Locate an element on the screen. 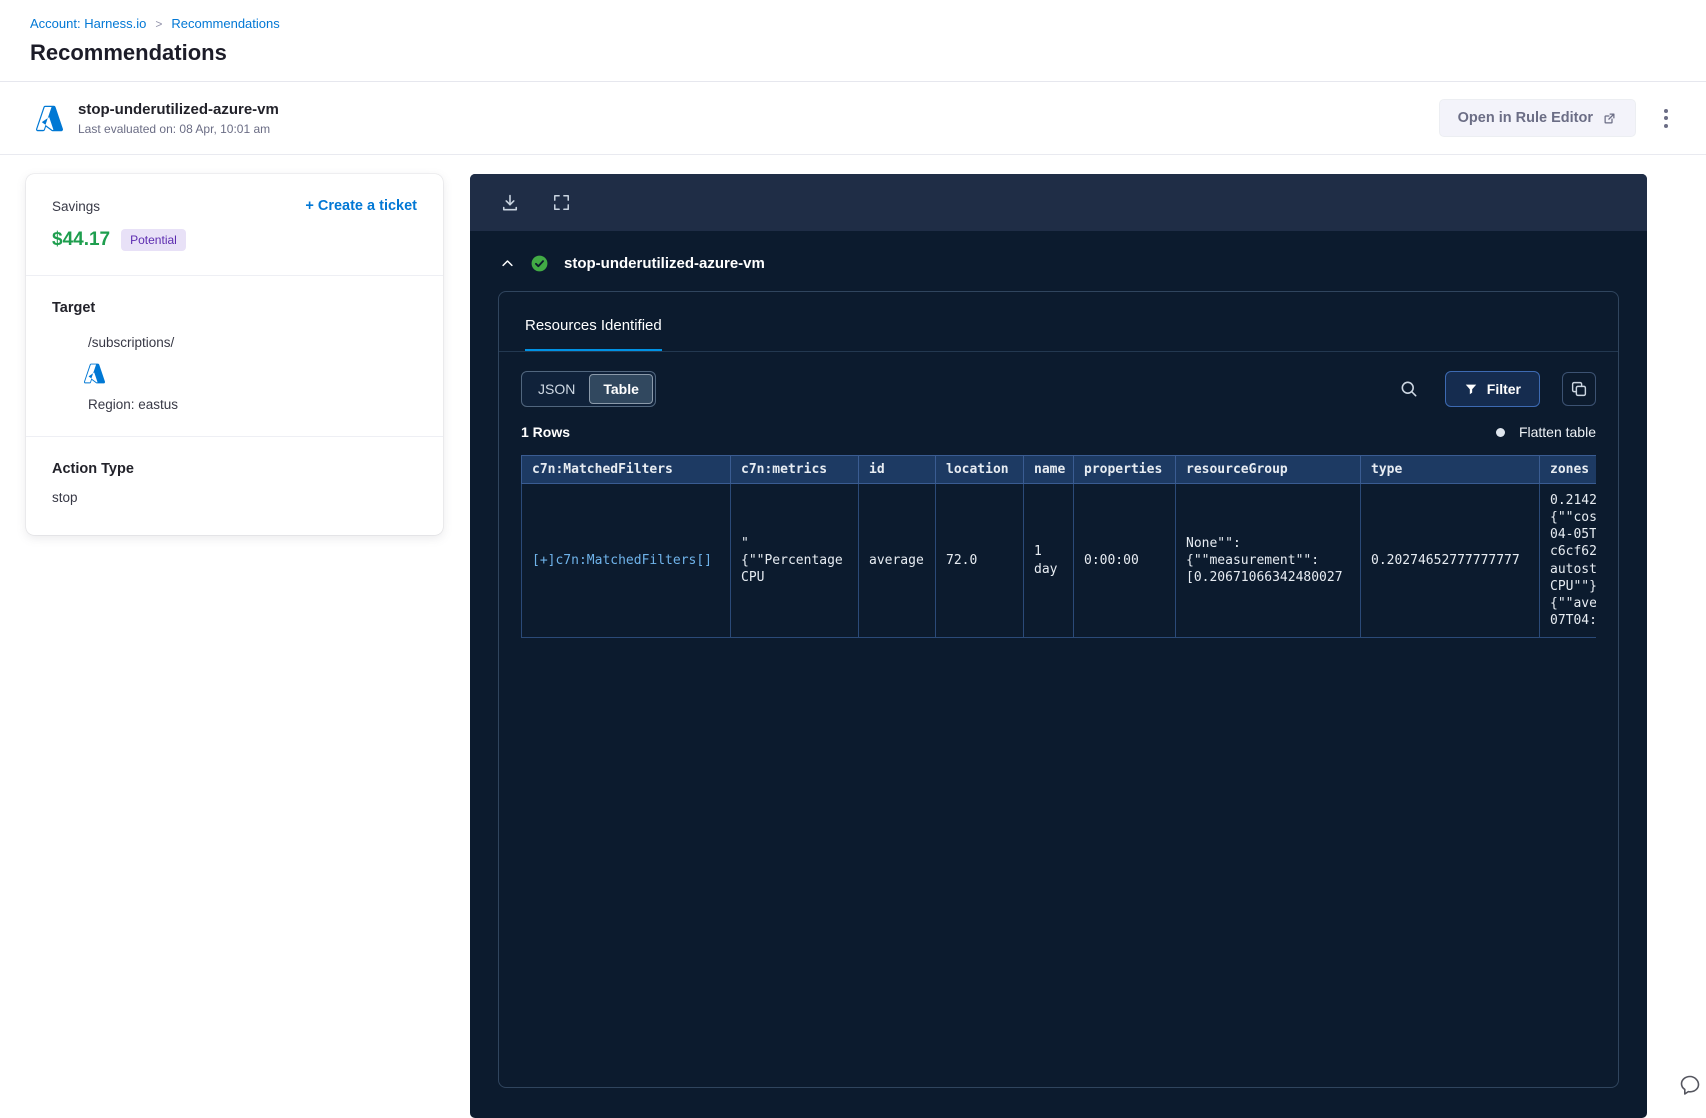  cell-properties: 0:00:00 is located at coordinates (1124, 560).